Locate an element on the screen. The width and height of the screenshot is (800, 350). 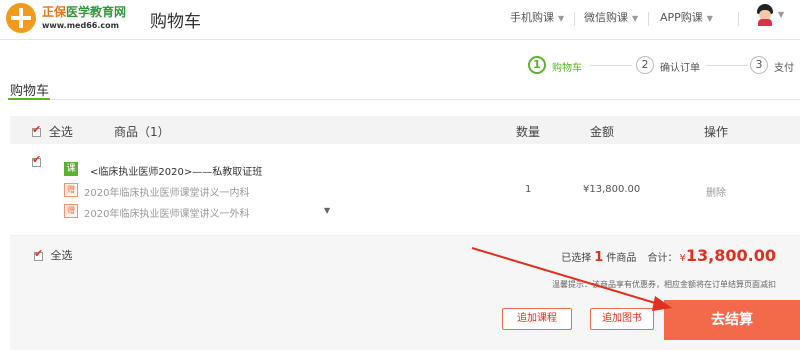
cart-table-header: 全选 商品（1） 数量 金额 操作 is located at coordinates (405, 130).